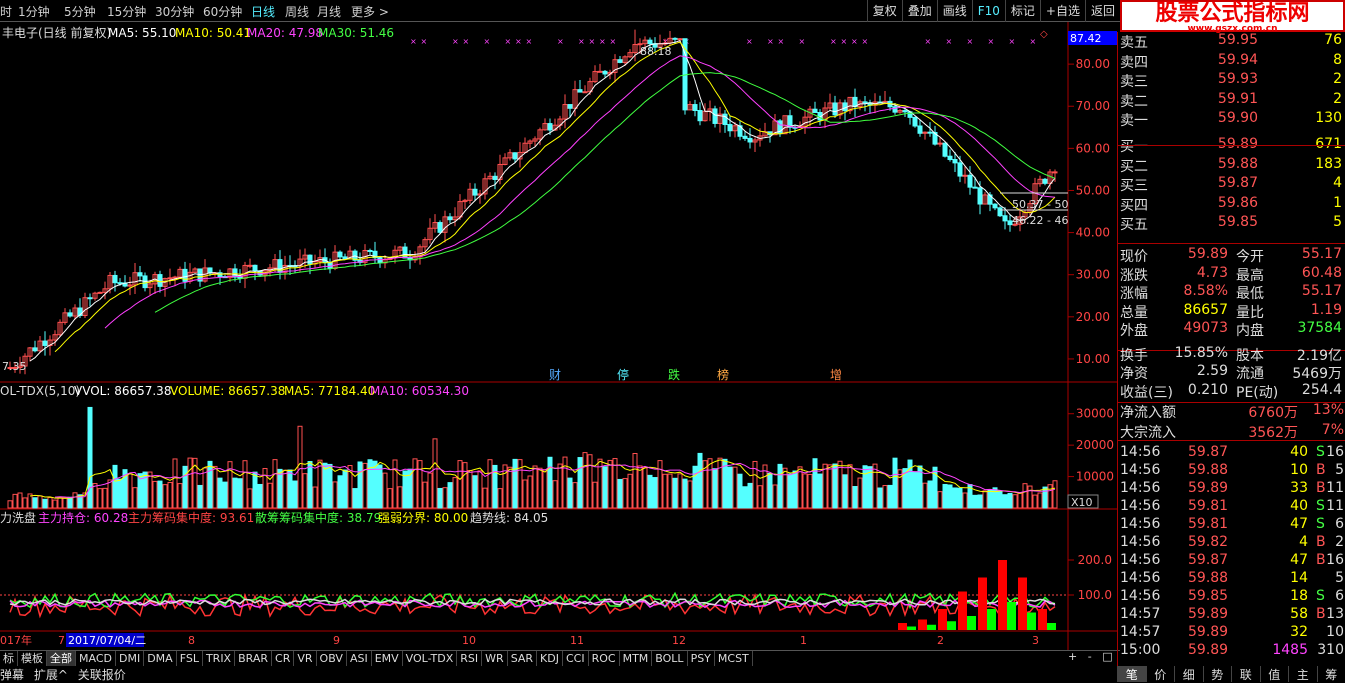 Image resolution: width=1345 pixels, height=683 pixels. Describe the element at coordinates (1102, 11) in the screenshot. I see `back-button: 返回` at that location.